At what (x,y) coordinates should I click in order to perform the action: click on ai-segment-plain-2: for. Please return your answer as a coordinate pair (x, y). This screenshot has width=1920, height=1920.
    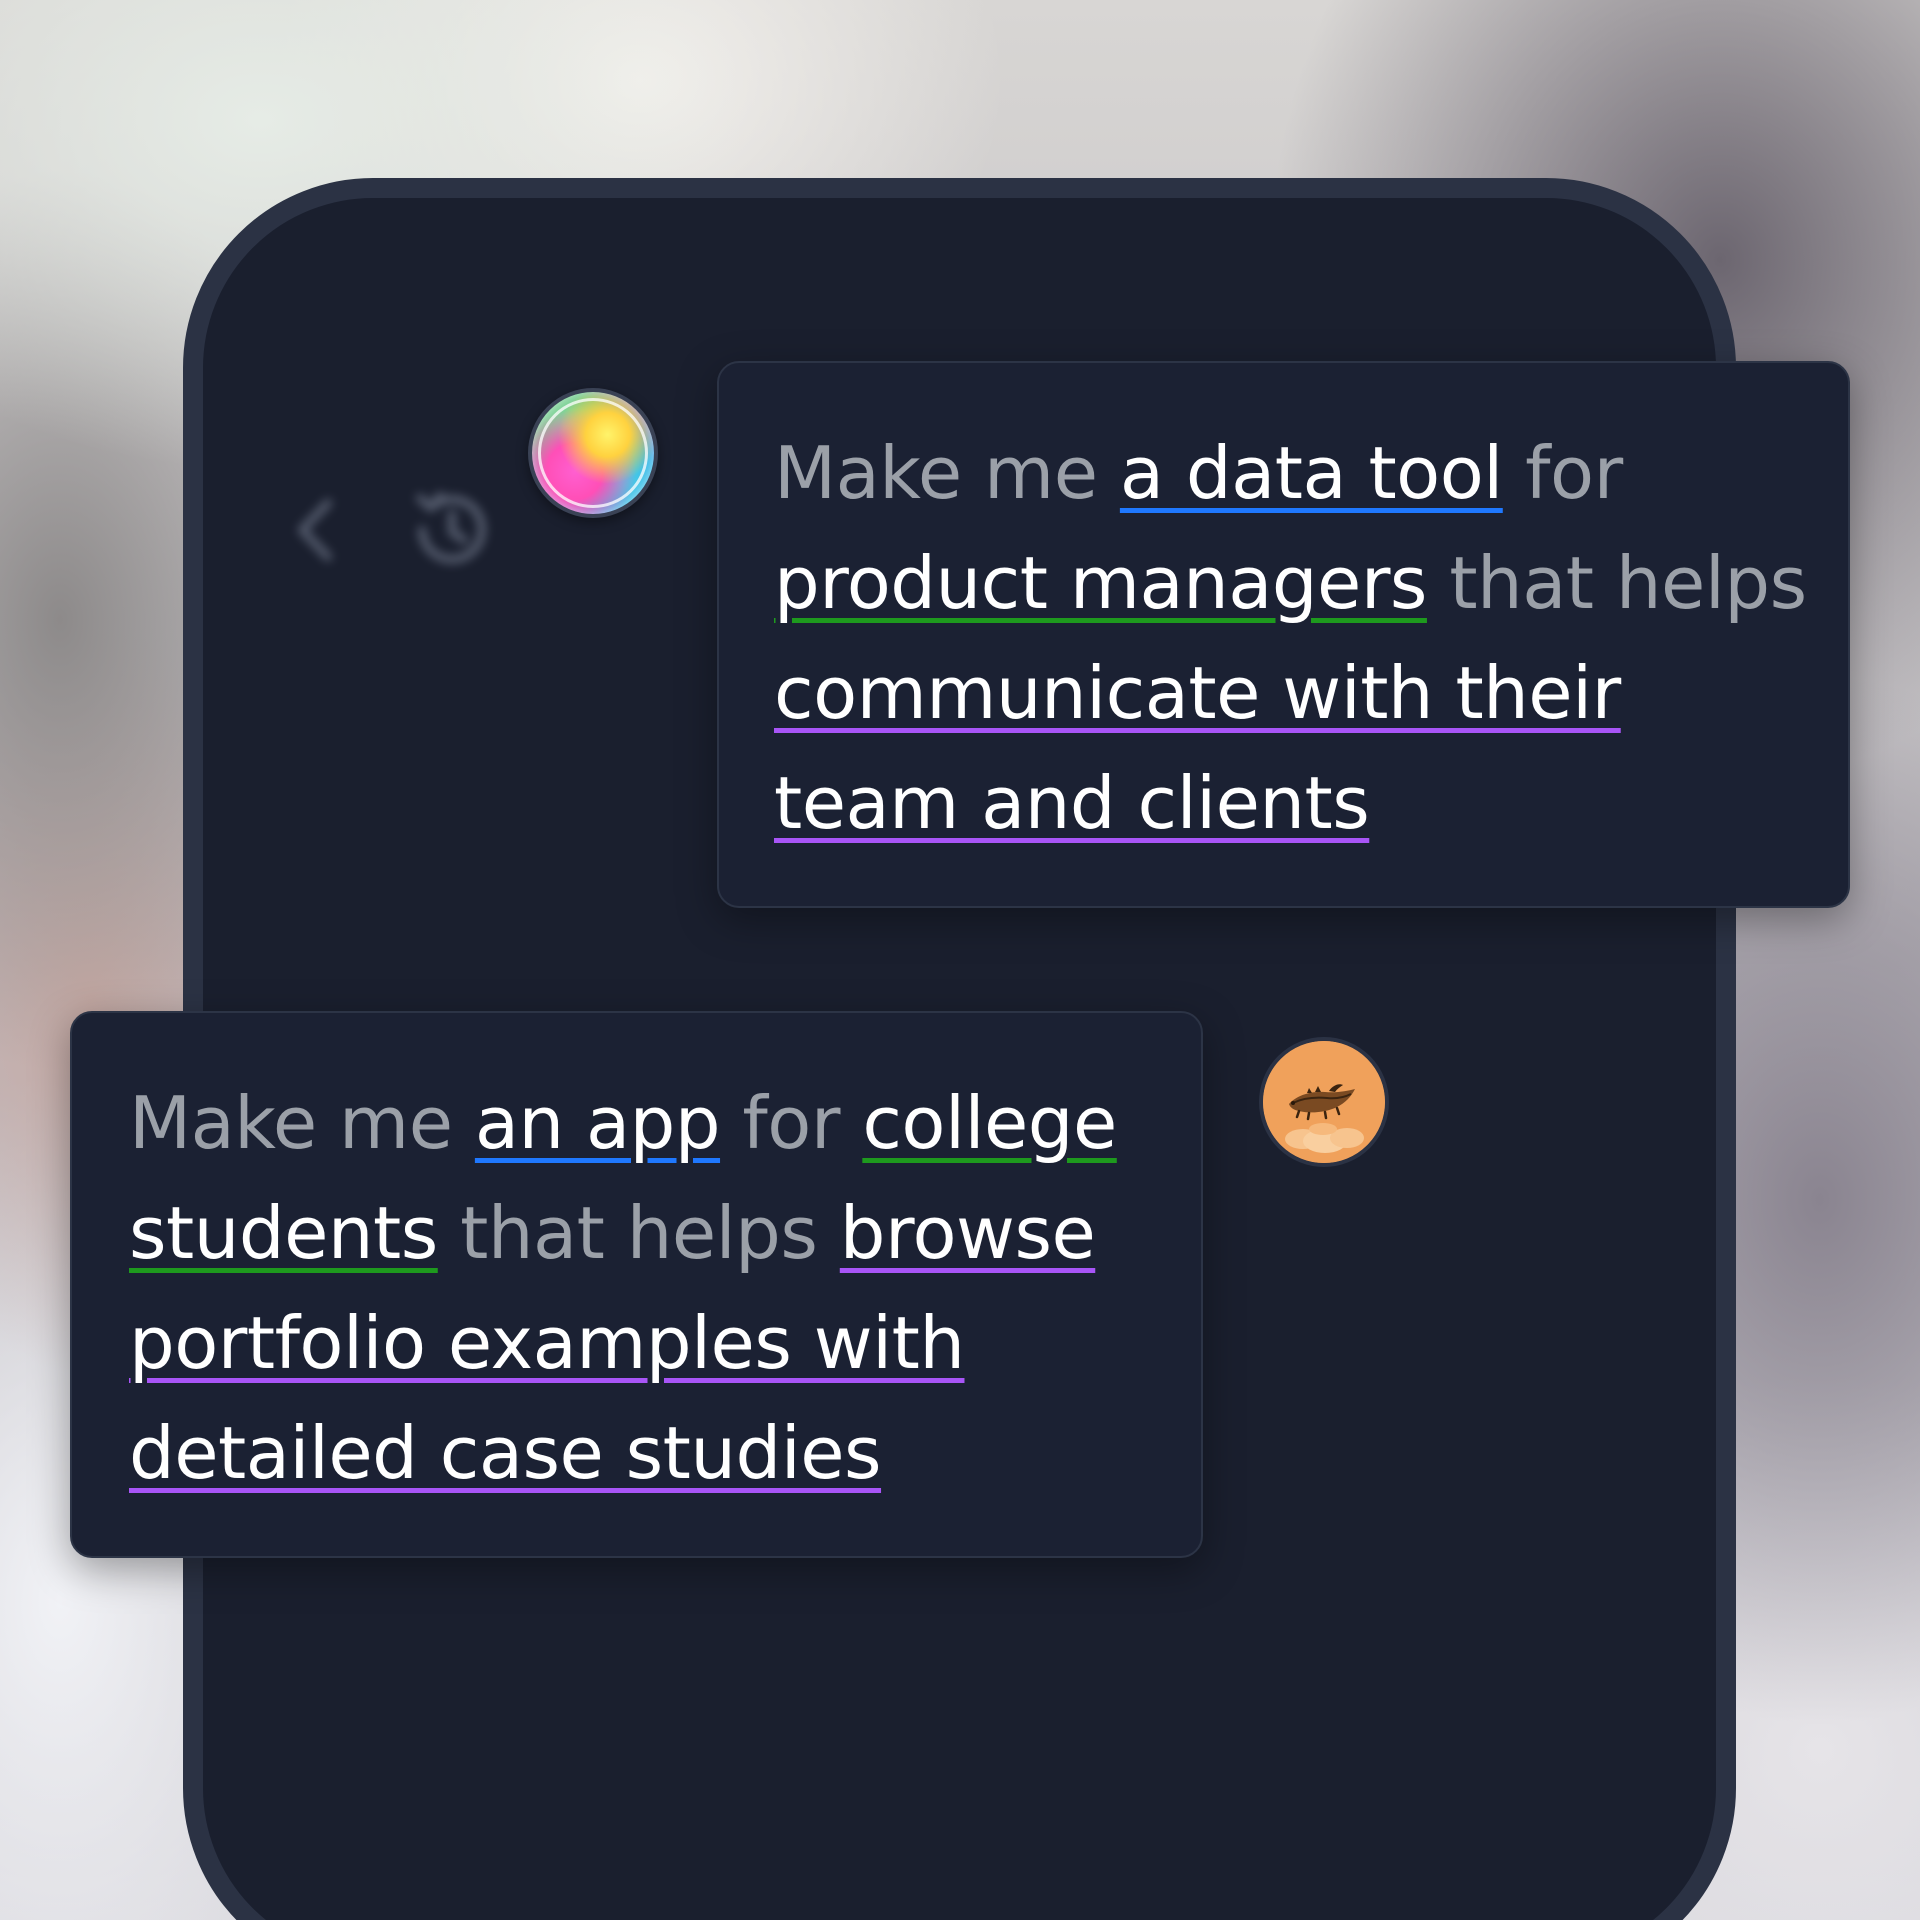
    Looking at the image, I should click on (1562, 473).